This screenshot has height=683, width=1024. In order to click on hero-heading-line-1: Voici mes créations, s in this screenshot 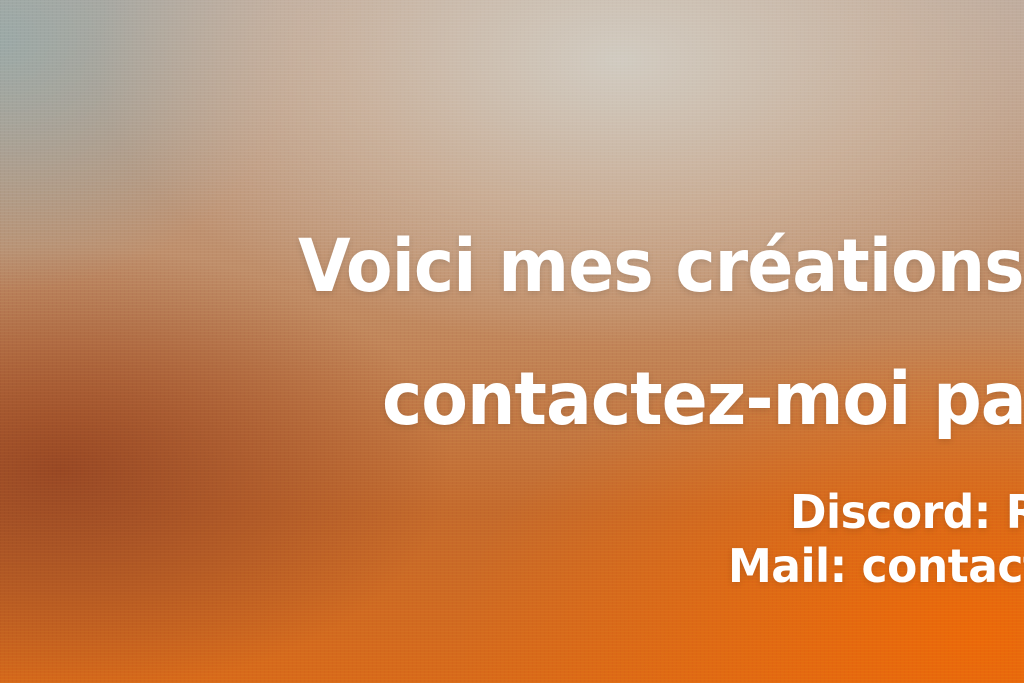, I will do `click(661, 267)`.